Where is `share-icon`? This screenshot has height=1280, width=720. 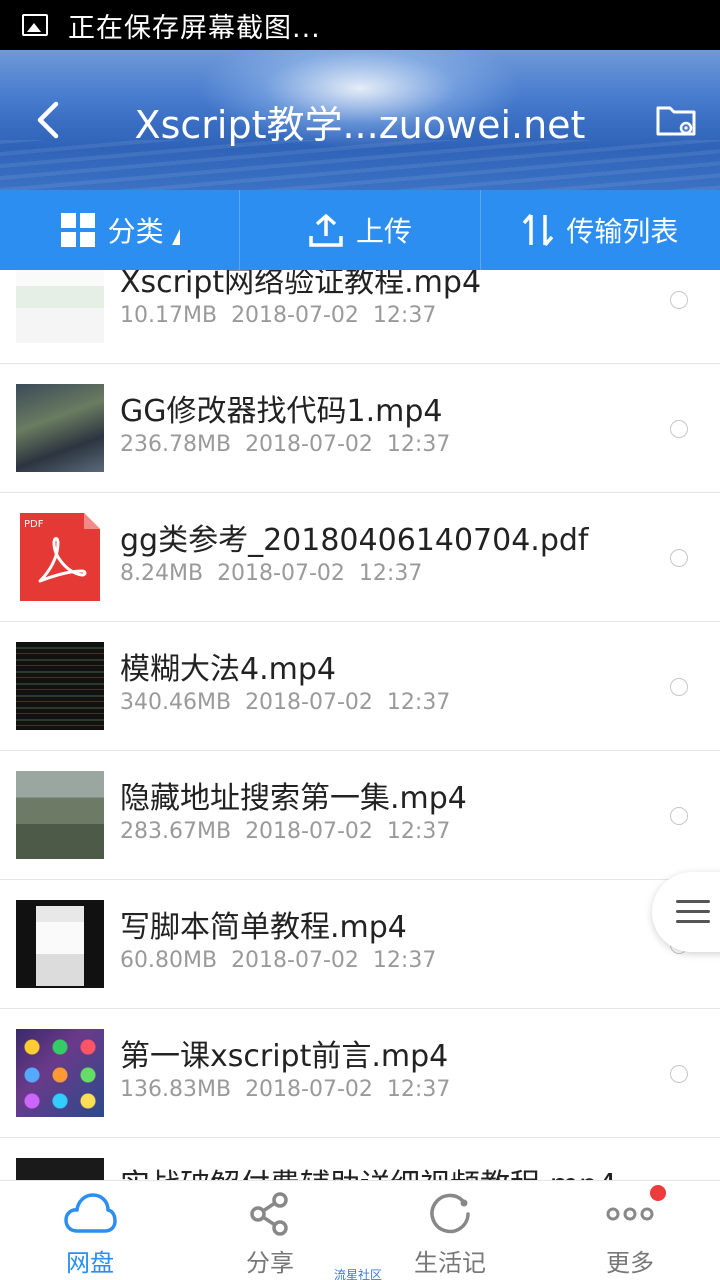 share-icon is located at coordinates (269, 1214).